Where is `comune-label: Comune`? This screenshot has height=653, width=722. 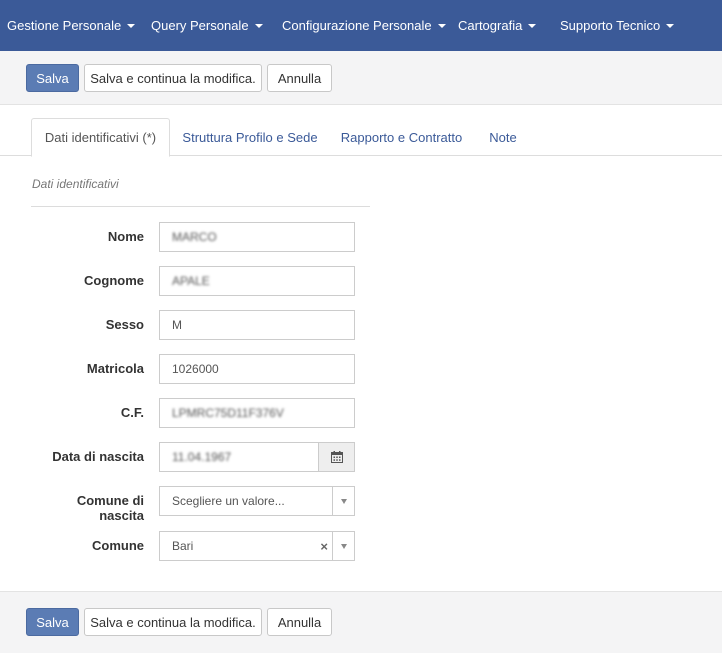 comune-label: Comune is located at coordinates (118, 545).